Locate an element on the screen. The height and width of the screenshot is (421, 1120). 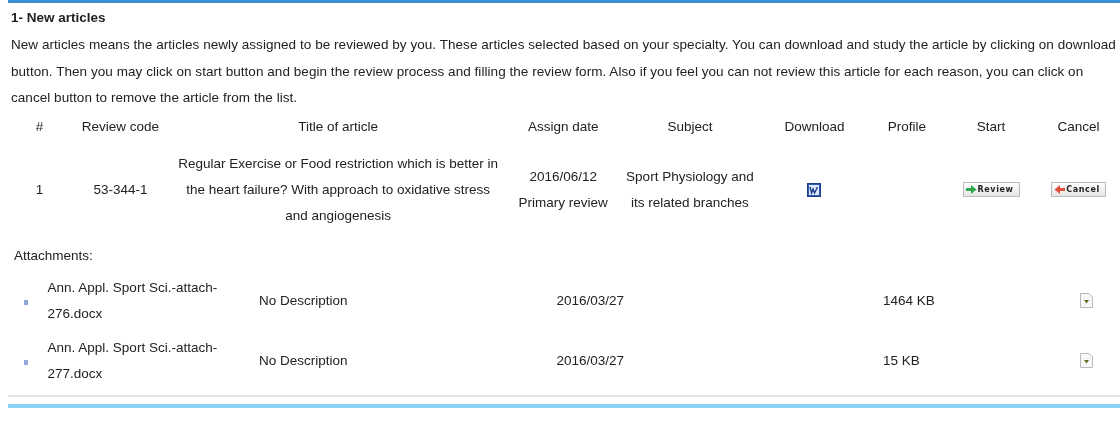
table-cell-text: 1 is located at coordinates (39, 189).